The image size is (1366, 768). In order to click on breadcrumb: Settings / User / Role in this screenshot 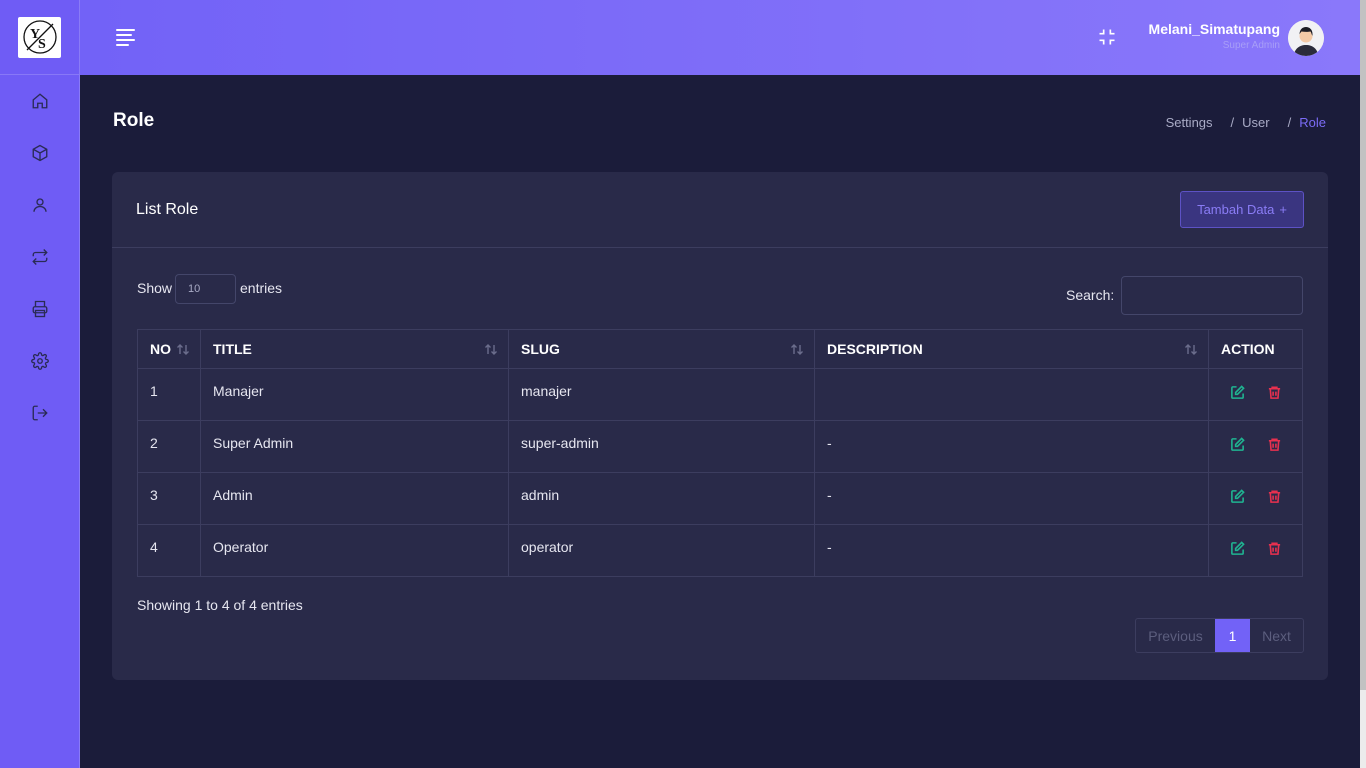, I will do `click(1246, 122)`.